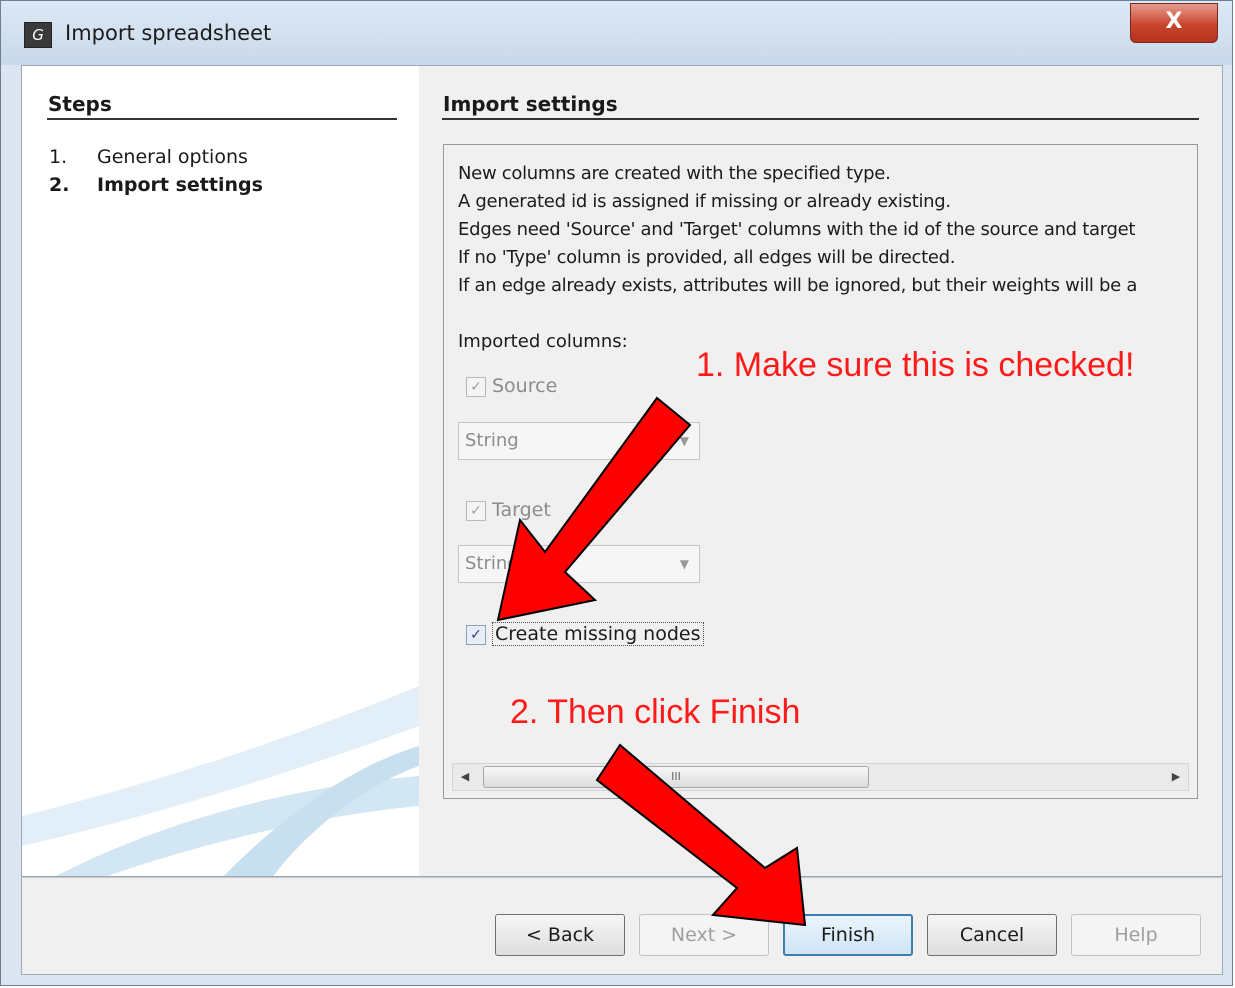  What do you see at coordinates (180, 185) in the screenshot?
I see `step-label: Import settings` at bounding box center [180, 185].